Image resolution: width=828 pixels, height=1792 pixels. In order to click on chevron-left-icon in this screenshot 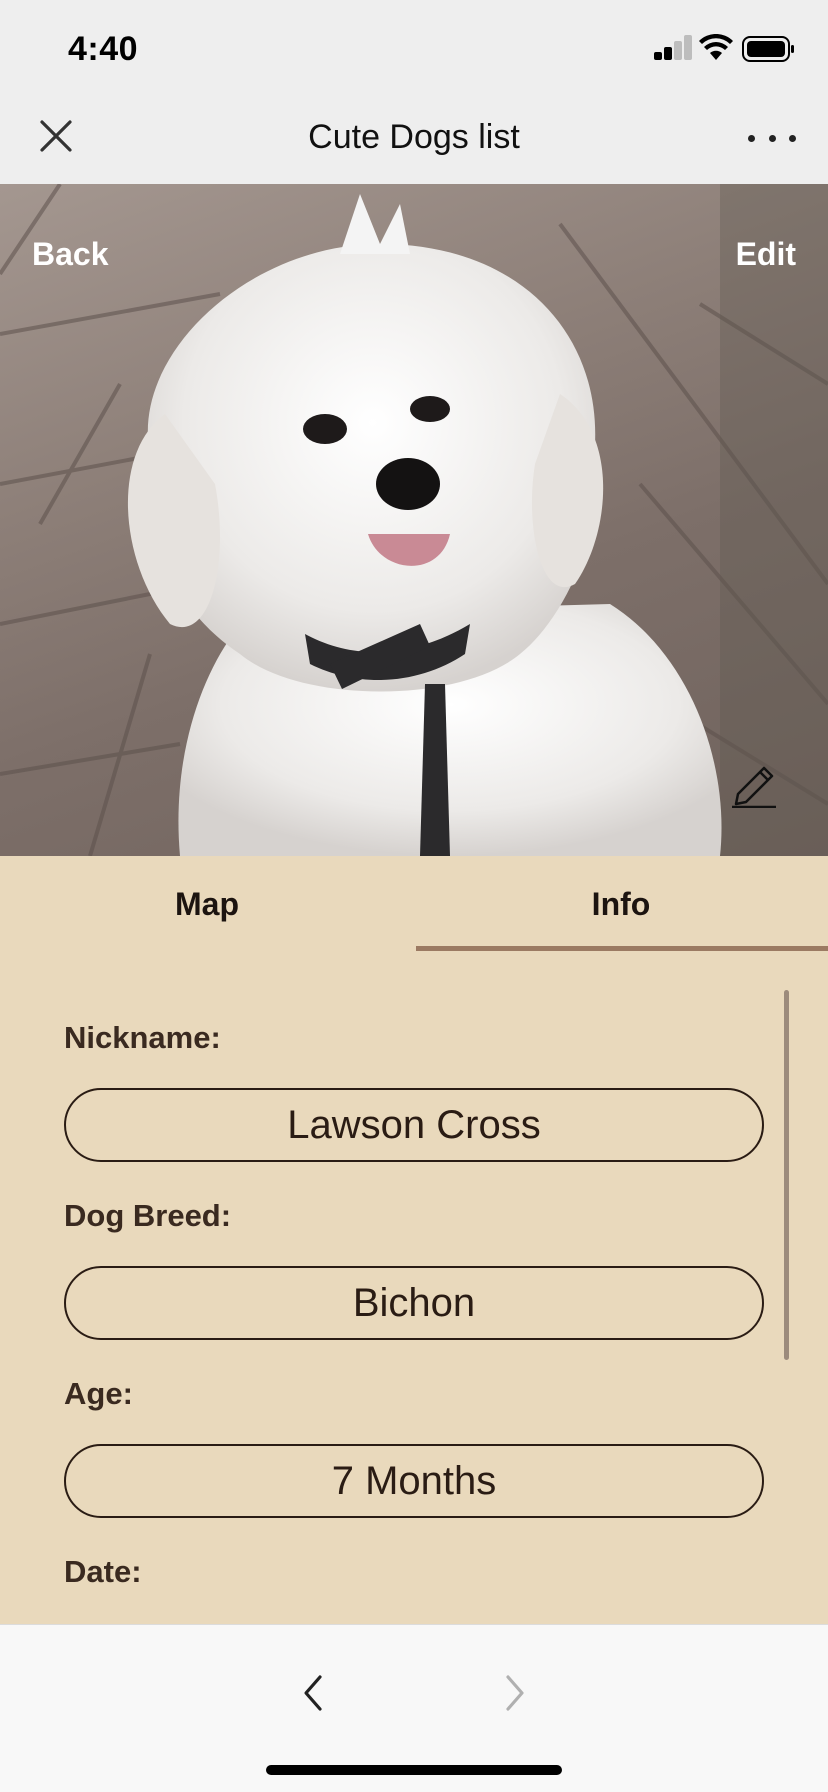, I will do `click(313, 1693)`.